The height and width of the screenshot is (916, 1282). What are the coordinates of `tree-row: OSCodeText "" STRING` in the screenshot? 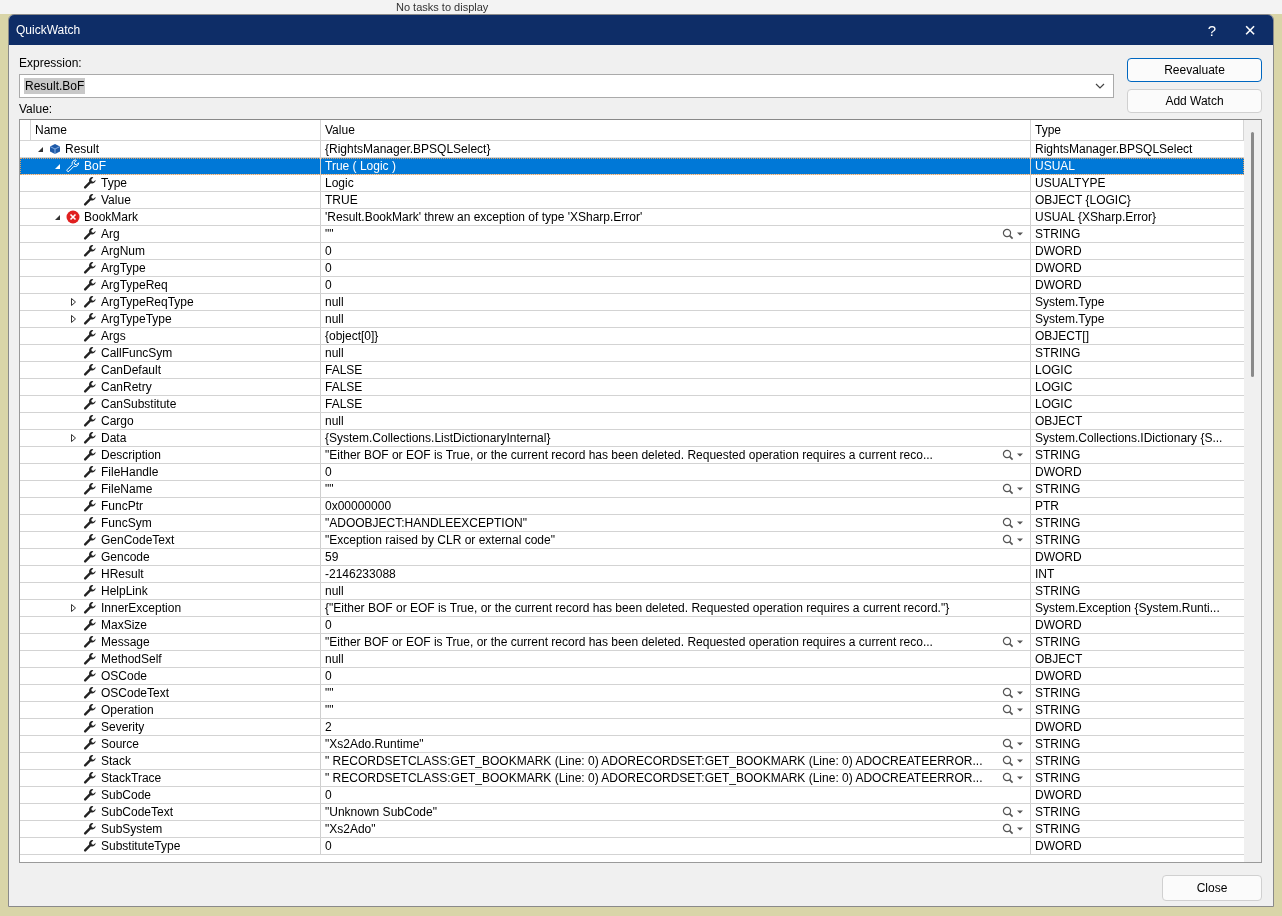 It's located at (632, 693).